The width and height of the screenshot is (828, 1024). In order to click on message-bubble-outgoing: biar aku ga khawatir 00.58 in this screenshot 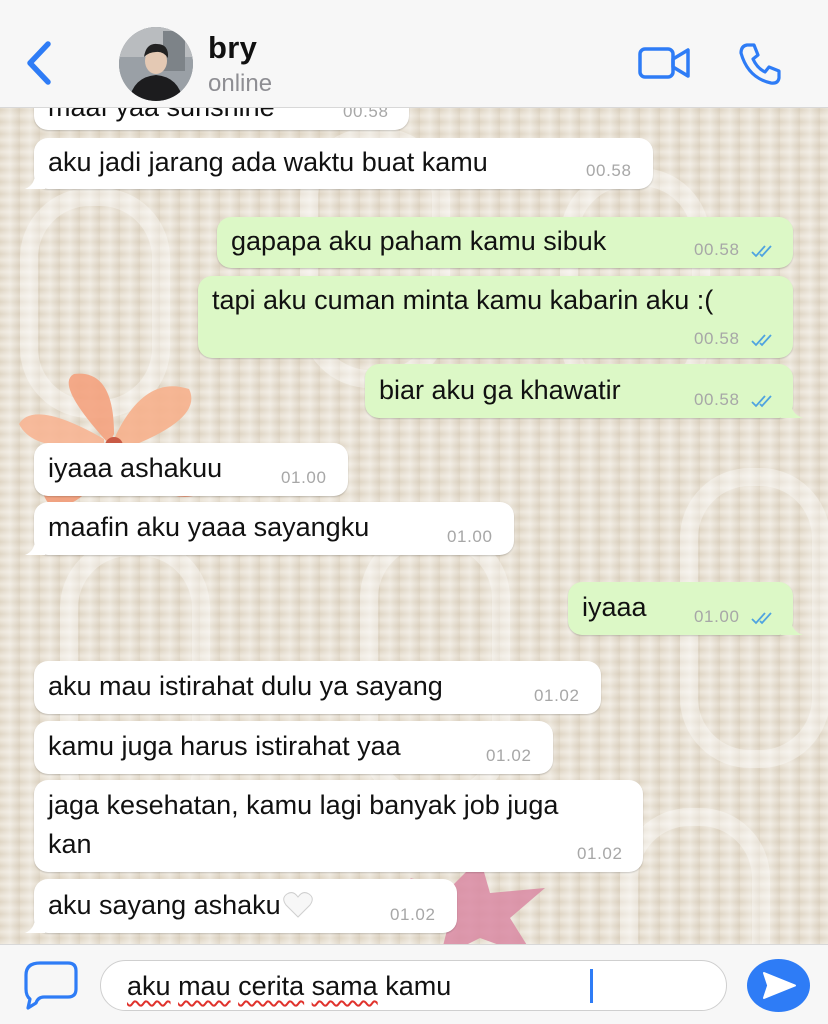, I will do `click(584, 391)`.